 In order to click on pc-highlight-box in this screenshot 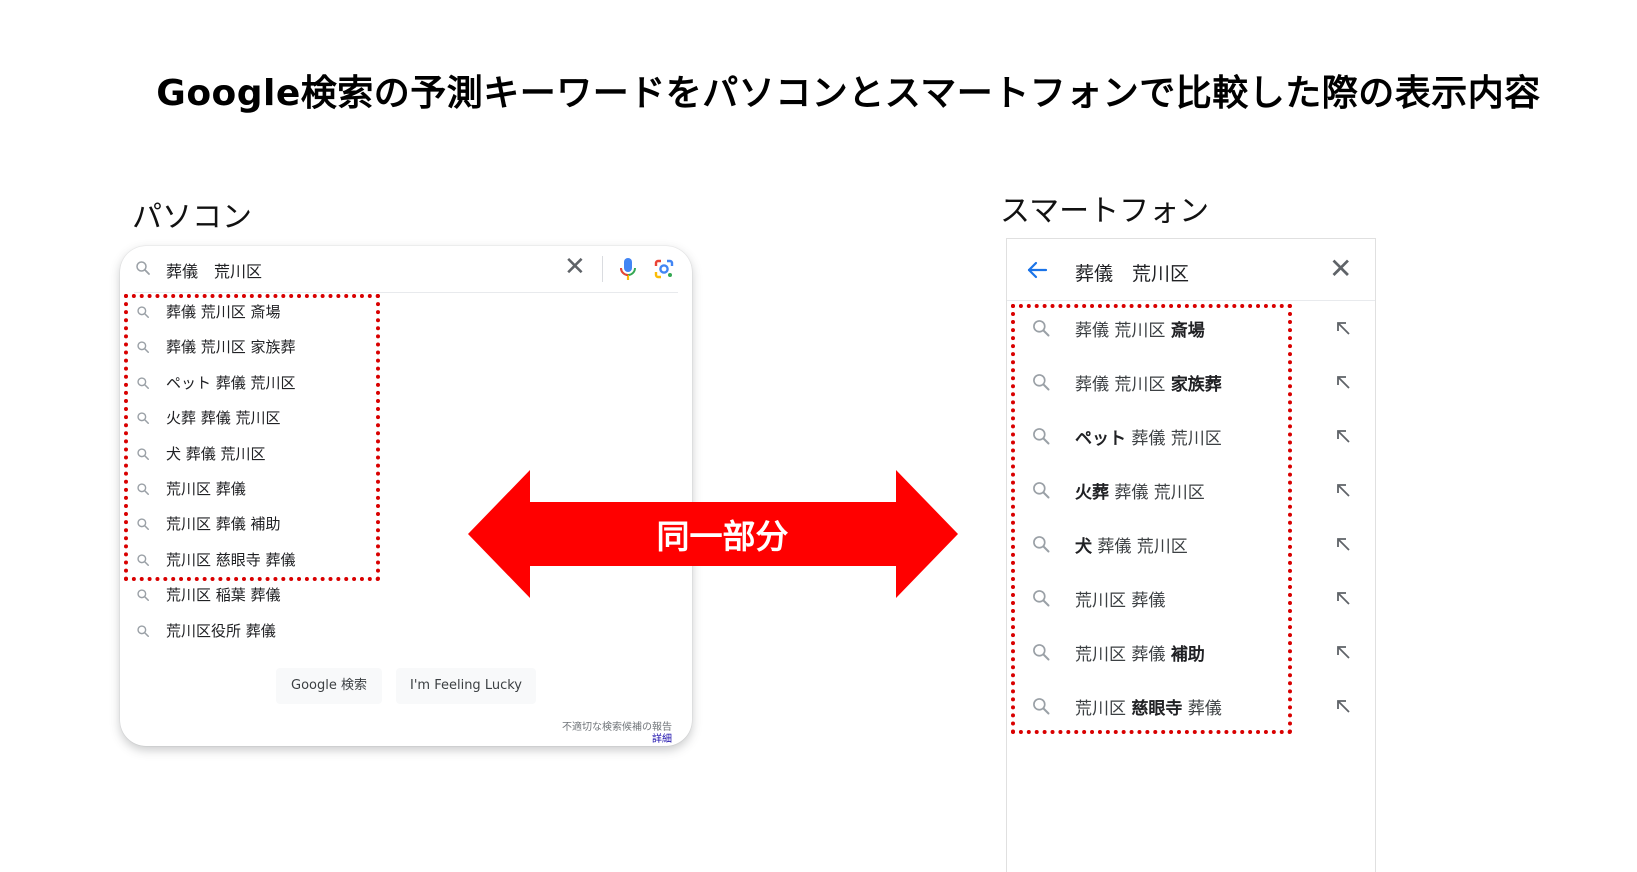, I will do `click(252, 437)`.